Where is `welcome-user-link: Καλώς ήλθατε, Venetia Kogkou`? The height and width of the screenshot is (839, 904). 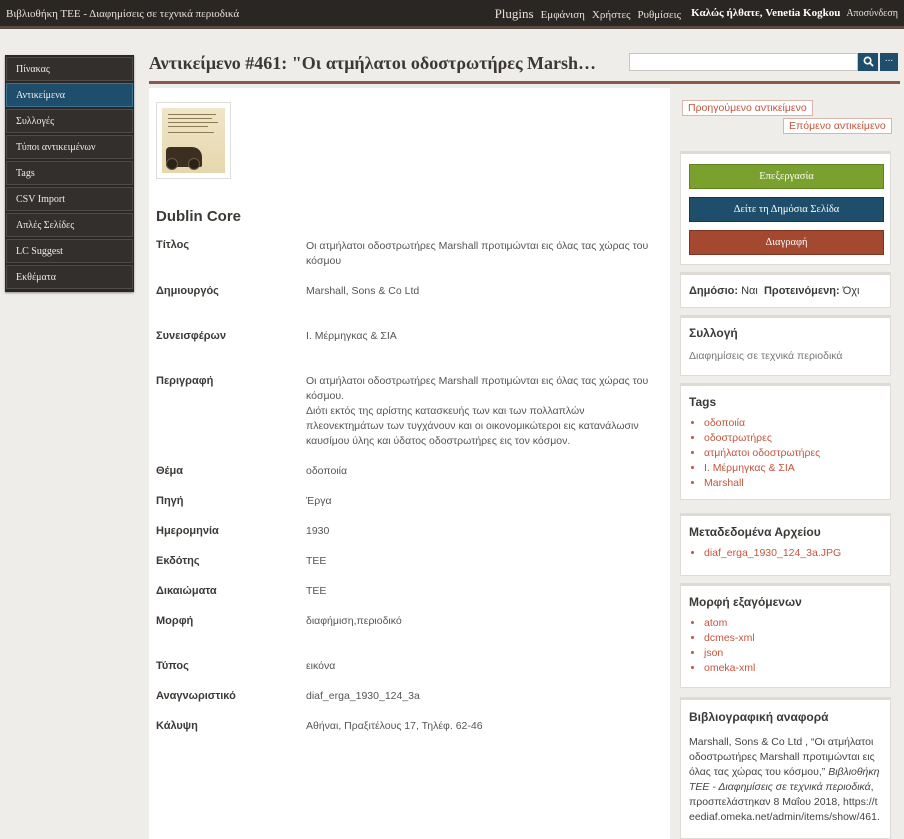 welcome-user-link: Καλώς ήλθατε, Venetia Kogkou is located at coordinates (765, 13).